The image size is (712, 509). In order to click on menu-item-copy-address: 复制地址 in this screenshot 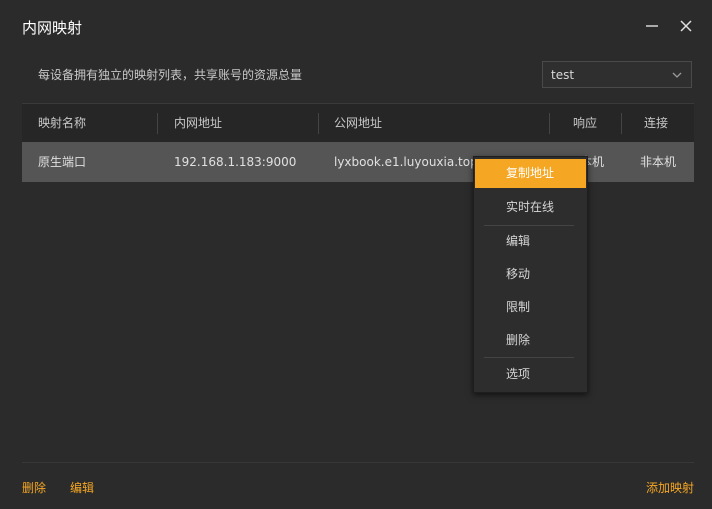, I will do `click(530, 173)`.